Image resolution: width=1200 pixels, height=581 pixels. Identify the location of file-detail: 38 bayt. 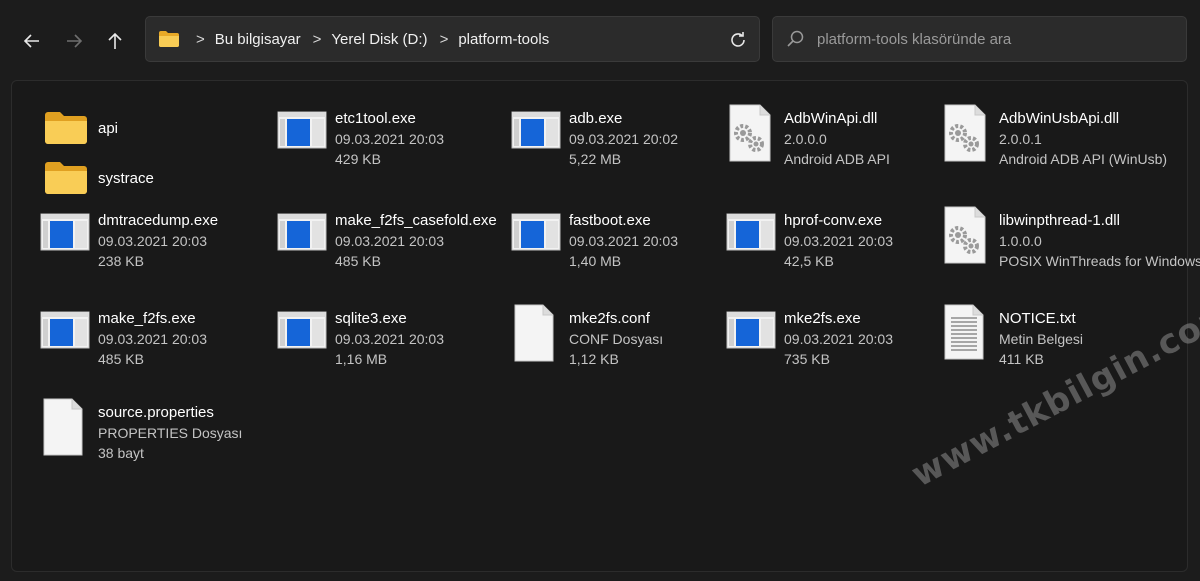
(121, 453).